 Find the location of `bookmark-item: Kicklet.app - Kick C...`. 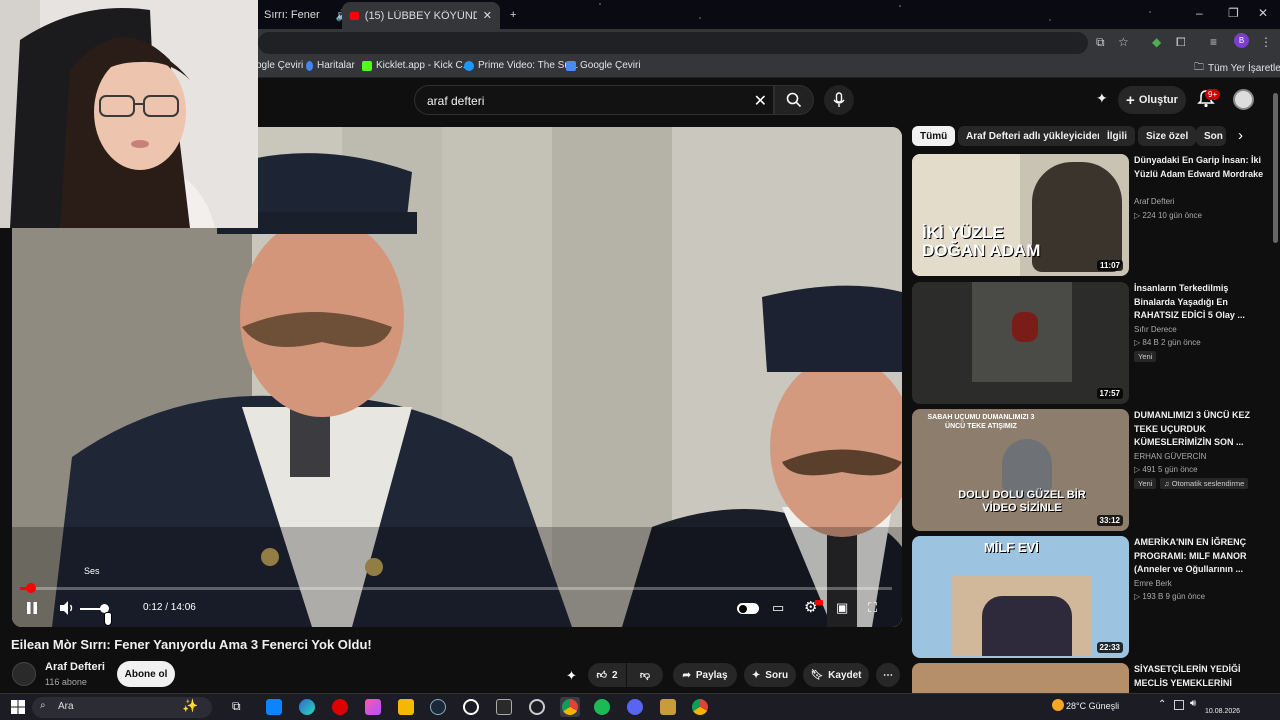

bookmark-item: Kicklet.app - Kick C... is located at coordinates (416, 65).